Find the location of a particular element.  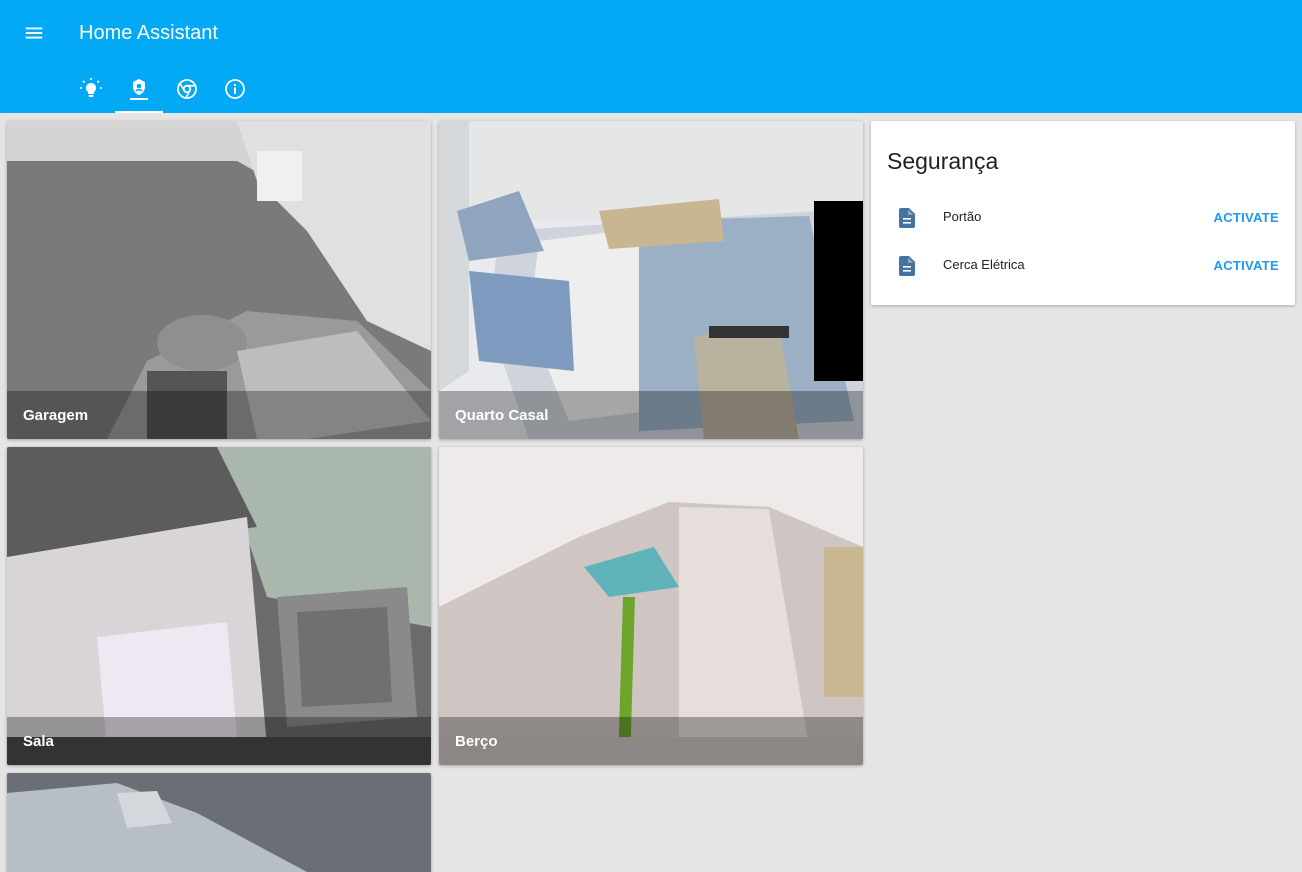

chrome-icon is located at coordinates (187, 89).